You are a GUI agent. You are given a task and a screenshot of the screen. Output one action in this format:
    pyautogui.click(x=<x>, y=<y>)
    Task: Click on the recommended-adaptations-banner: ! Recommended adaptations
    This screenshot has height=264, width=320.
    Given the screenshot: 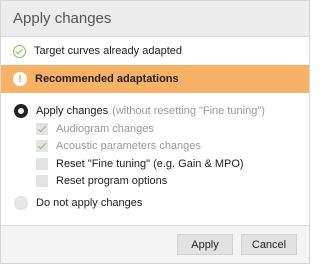 What is the action you would take?
    pyautogui.click(x=155, y=79)
    